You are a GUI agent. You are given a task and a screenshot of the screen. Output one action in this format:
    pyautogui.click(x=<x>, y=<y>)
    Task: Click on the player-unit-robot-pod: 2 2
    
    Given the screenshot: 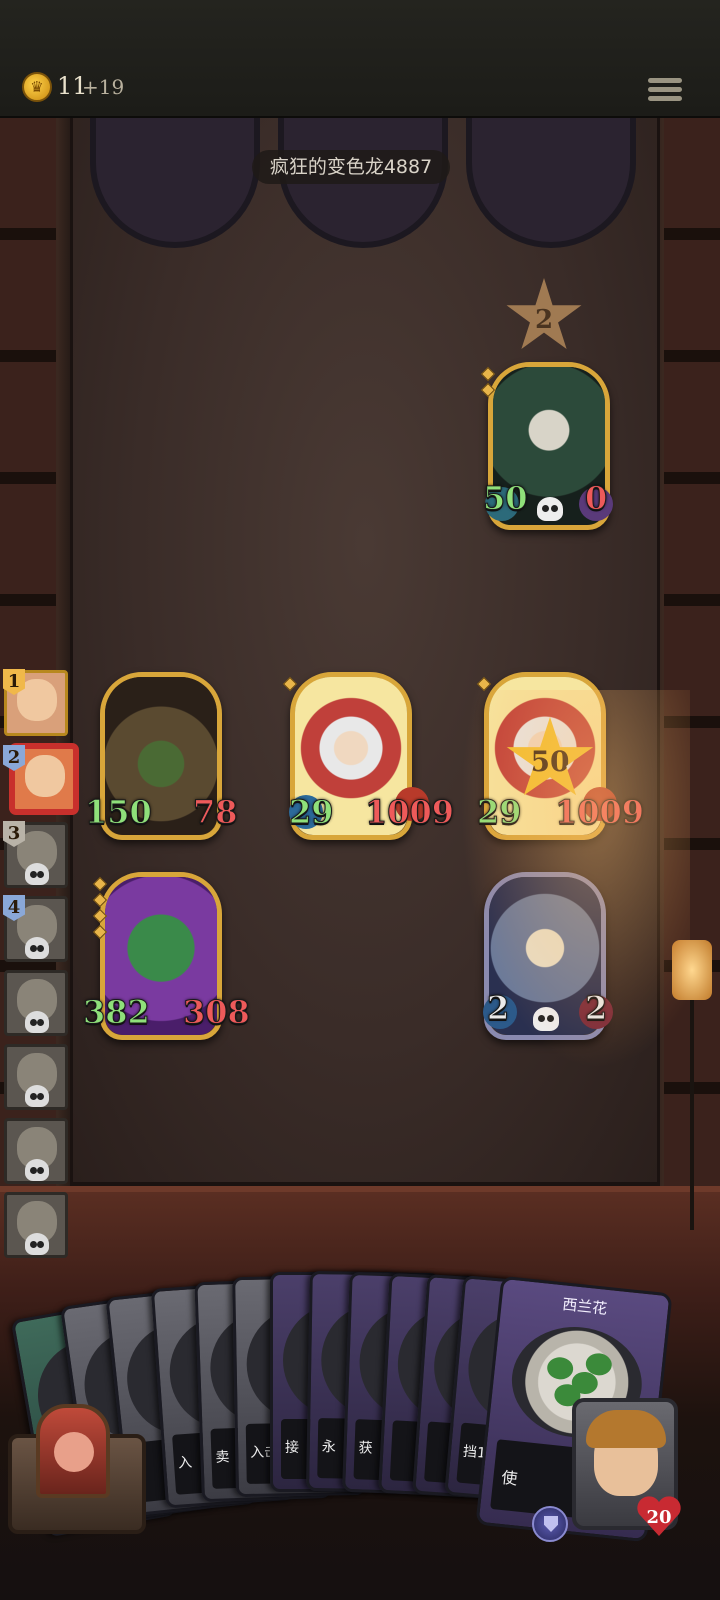 What is the action you would take?
    pyautogui.click(x=548, y=956)
    